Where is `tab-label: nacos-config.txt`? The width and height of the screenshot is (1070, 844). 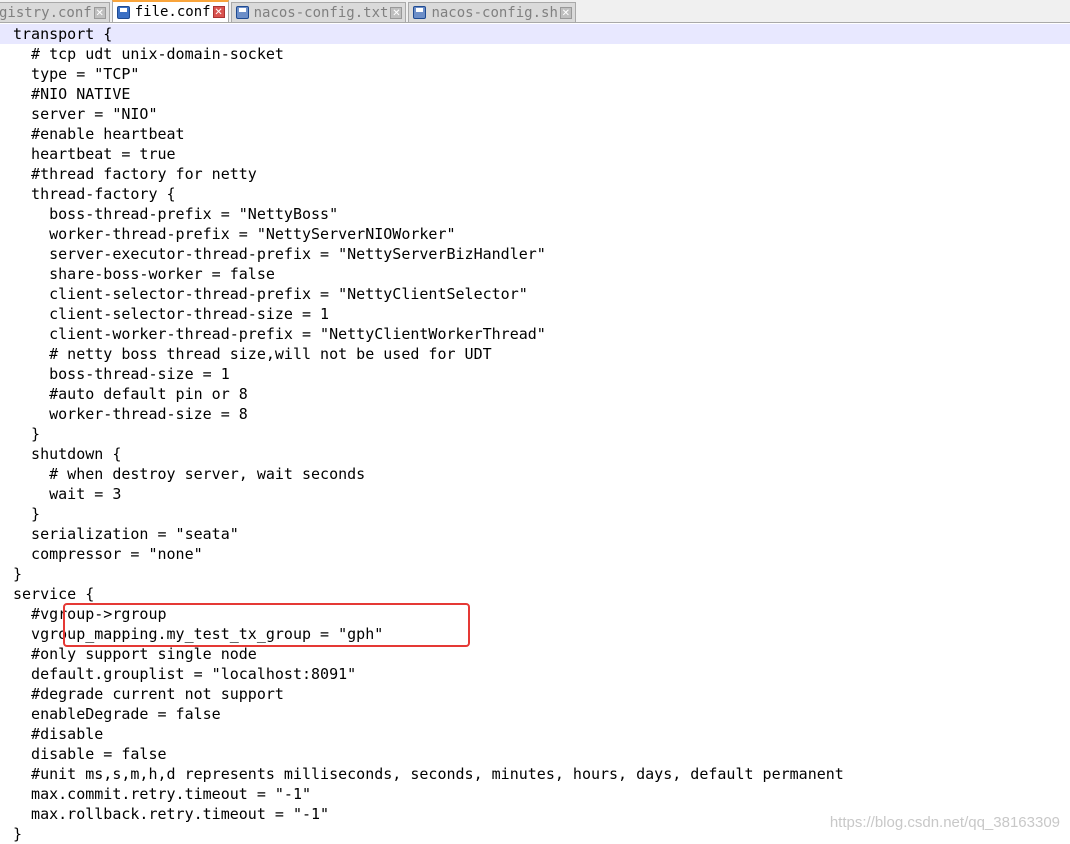
tab-label: nacos-config.txt is located at coordinates (321, 12).